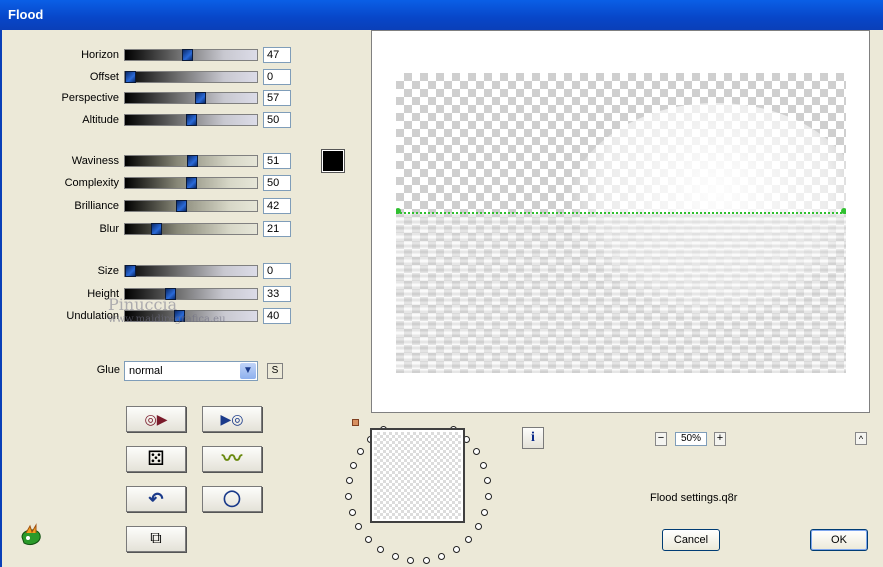 This screenshot has width=883, height=567. Describe the element at coordinates (277, 161) in the screenshot. I see `value-field-waviness: 51` at that location.